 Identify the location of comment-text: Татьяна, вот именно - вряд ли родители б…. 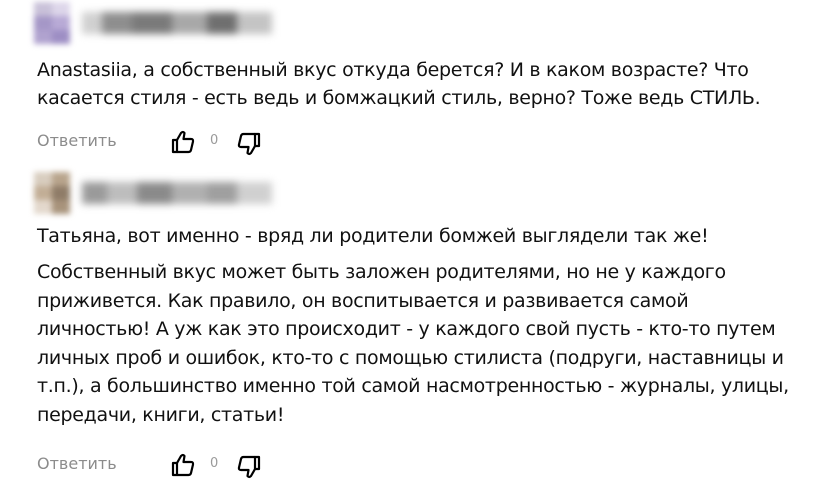
(373, 236).